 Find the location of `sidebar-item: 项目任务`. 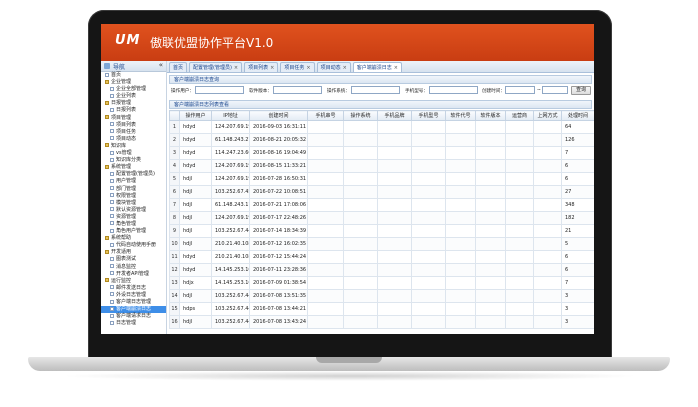

sidebar-item: 项目任务 is located at coordinates (133, 132).